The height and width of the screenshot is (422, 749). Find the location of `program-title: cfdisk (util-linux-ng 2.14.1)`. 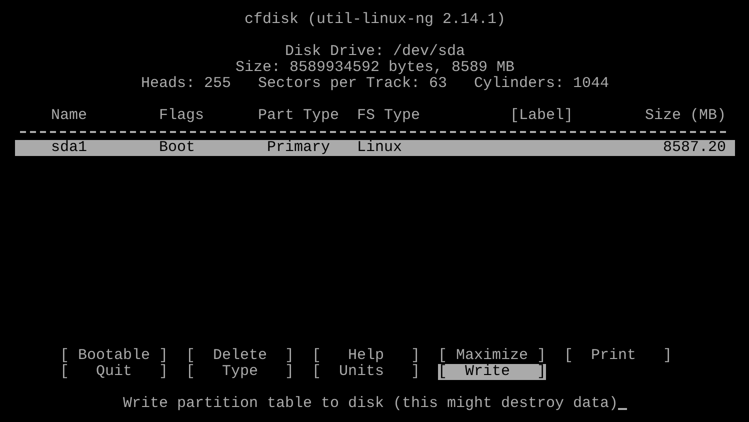

program-title: cfdisk (util-linux-ng 2.14.1) is located at coordinates (375, 20).